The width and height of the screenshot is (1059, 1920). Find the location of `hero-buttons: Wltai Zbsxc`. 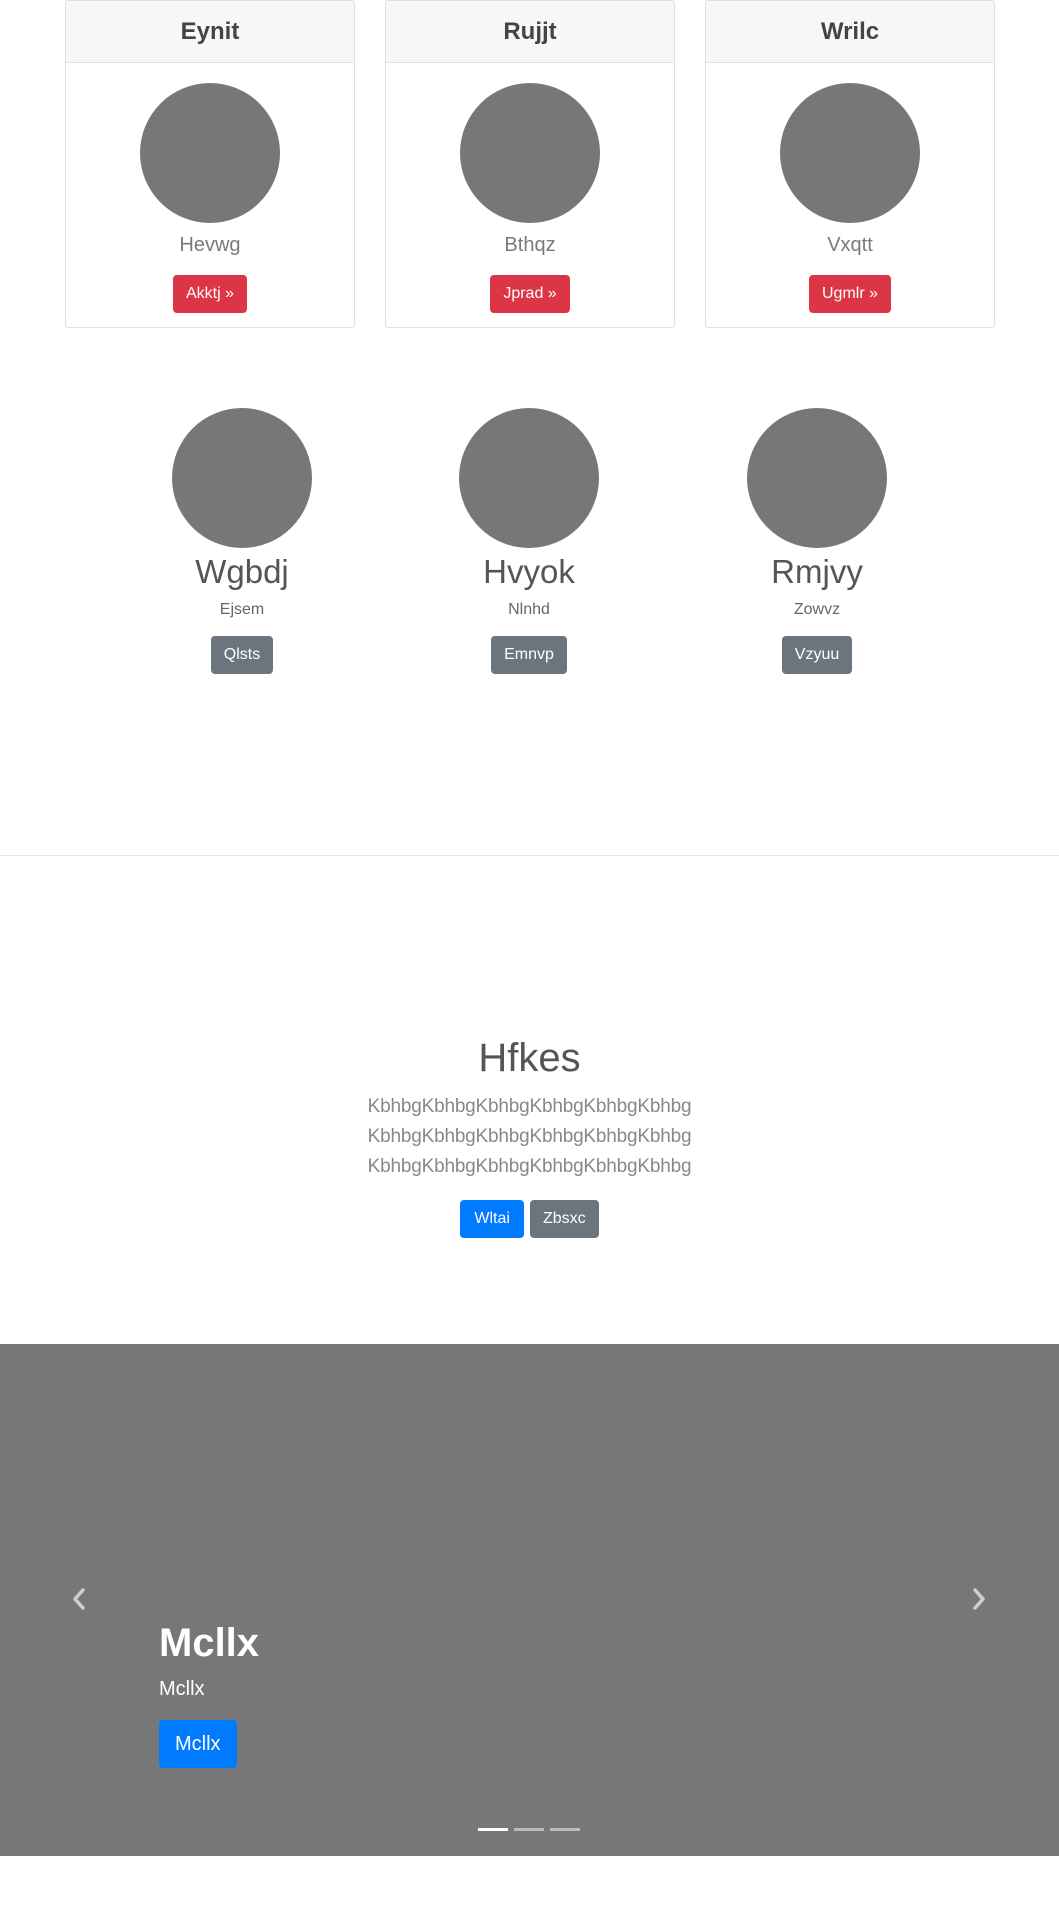

hero-buttons: Wltai Zbsxc is located at coordinates (529, 1219).